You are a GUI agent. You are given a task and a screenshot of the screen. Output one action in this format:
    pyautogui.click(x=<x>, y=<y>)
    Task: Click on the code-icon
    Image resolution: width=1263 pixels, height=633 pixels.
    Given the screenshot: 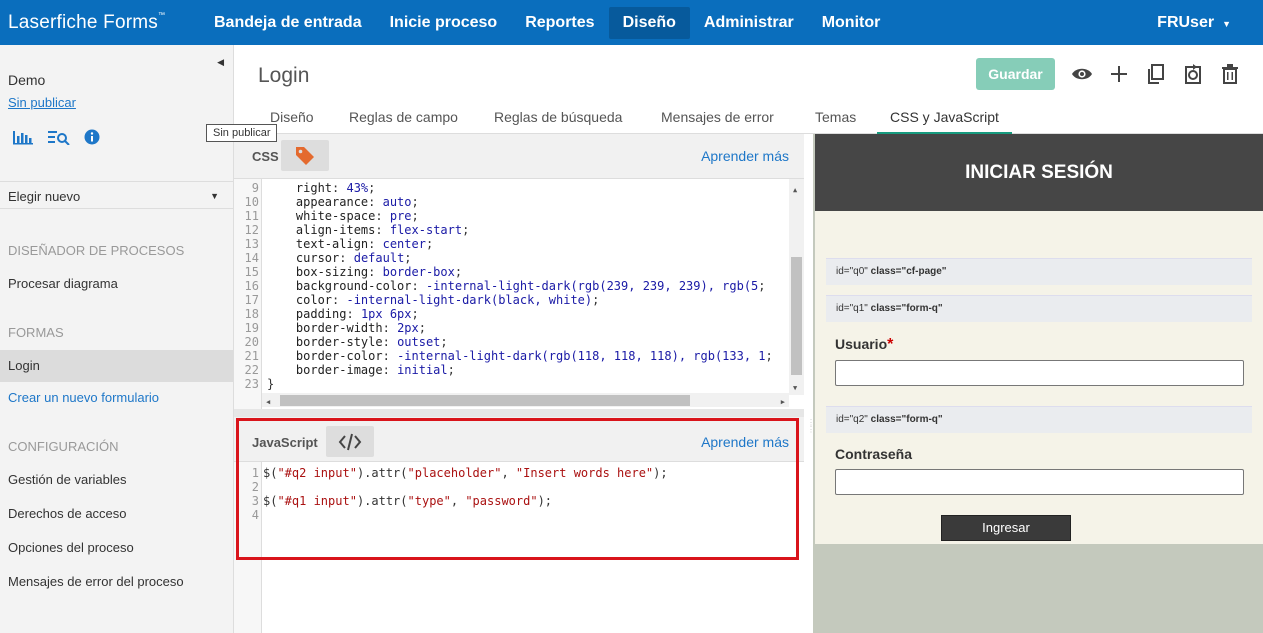 What is the action you would take?
    pyautogui.click(x=350, y=441)
    